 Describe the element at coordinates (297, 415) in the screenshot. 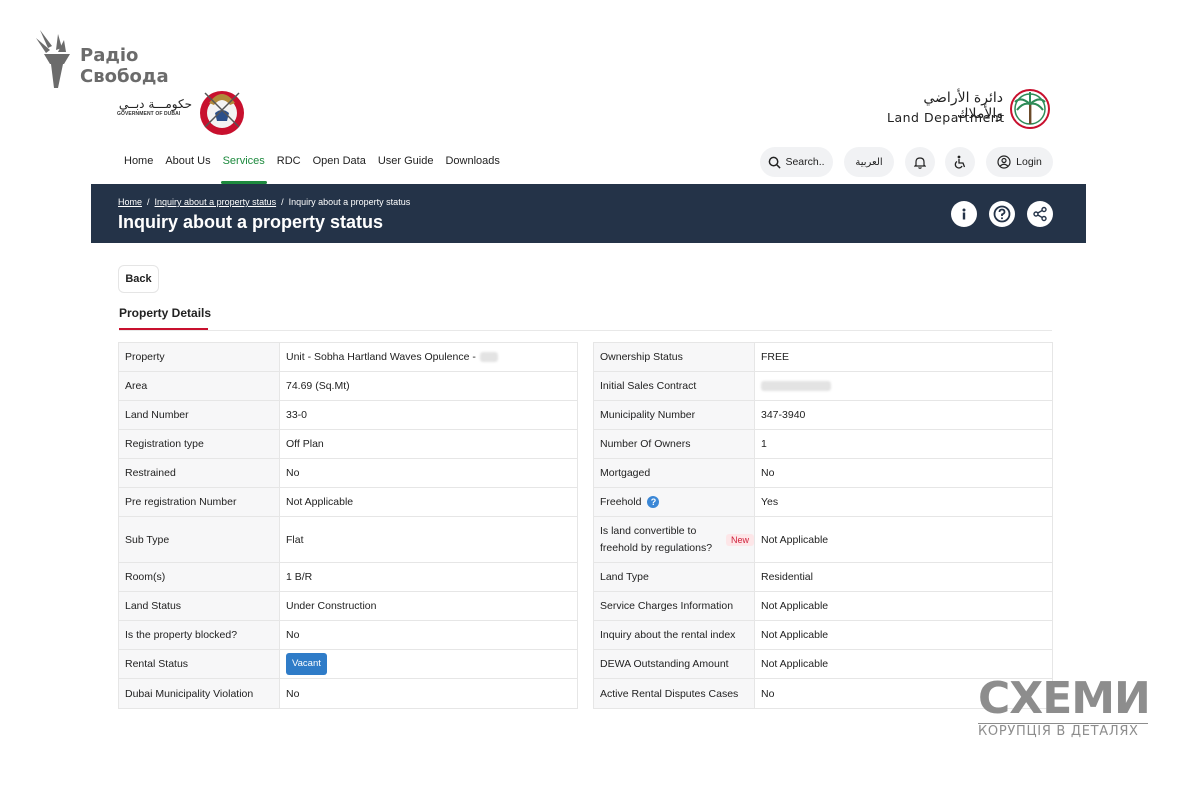

I see `row-value: 33-0` at that location.